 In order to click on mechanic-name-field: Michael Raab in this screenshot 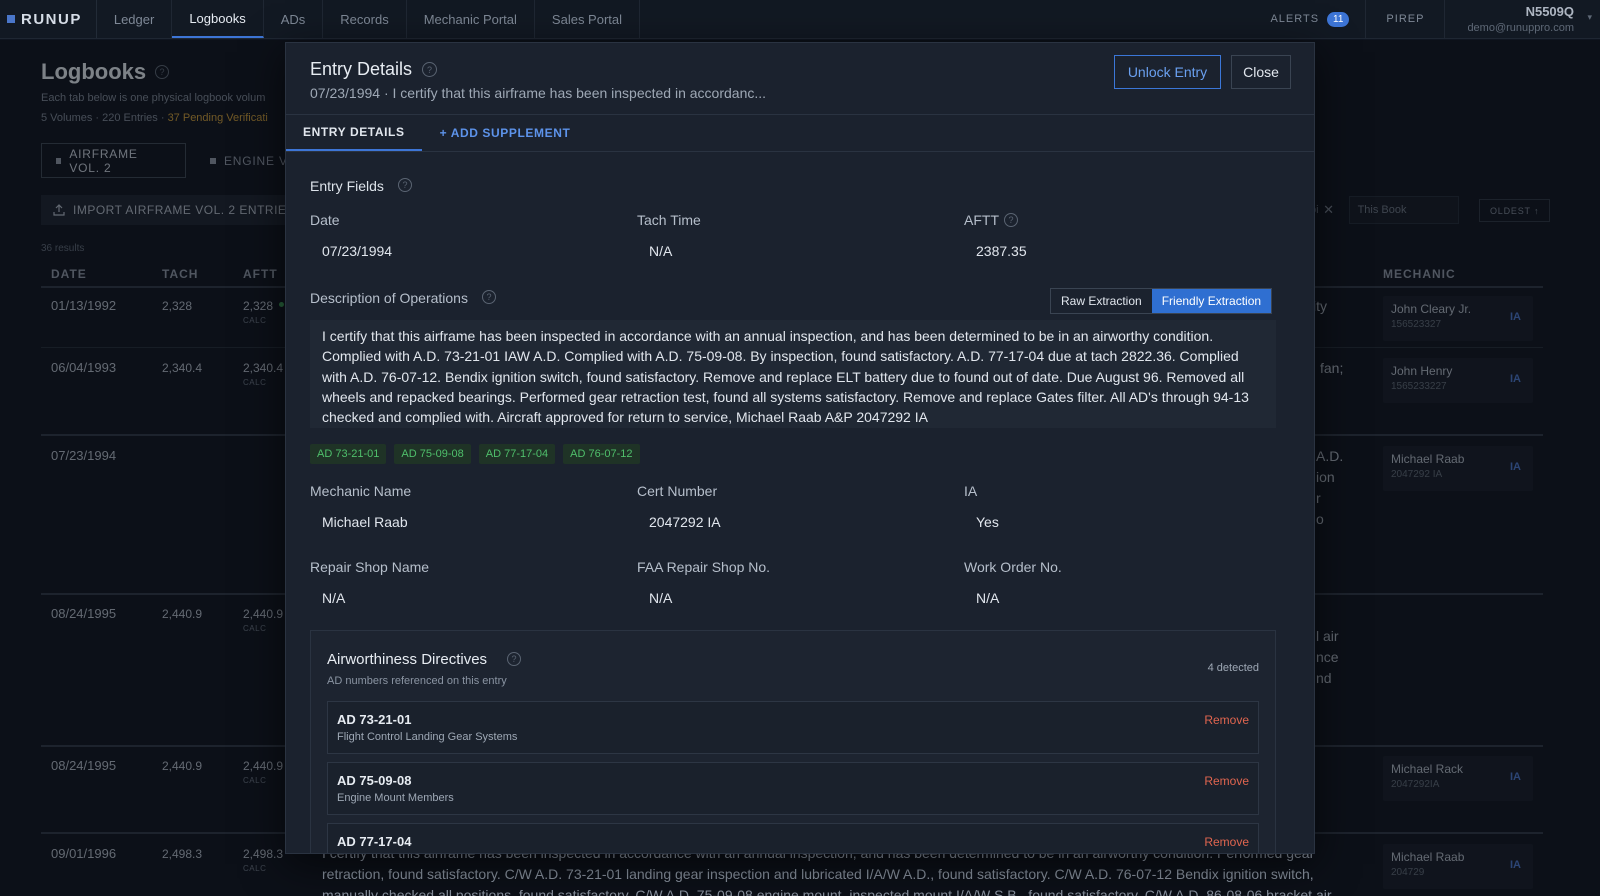, I will do `click(365, 522)`.